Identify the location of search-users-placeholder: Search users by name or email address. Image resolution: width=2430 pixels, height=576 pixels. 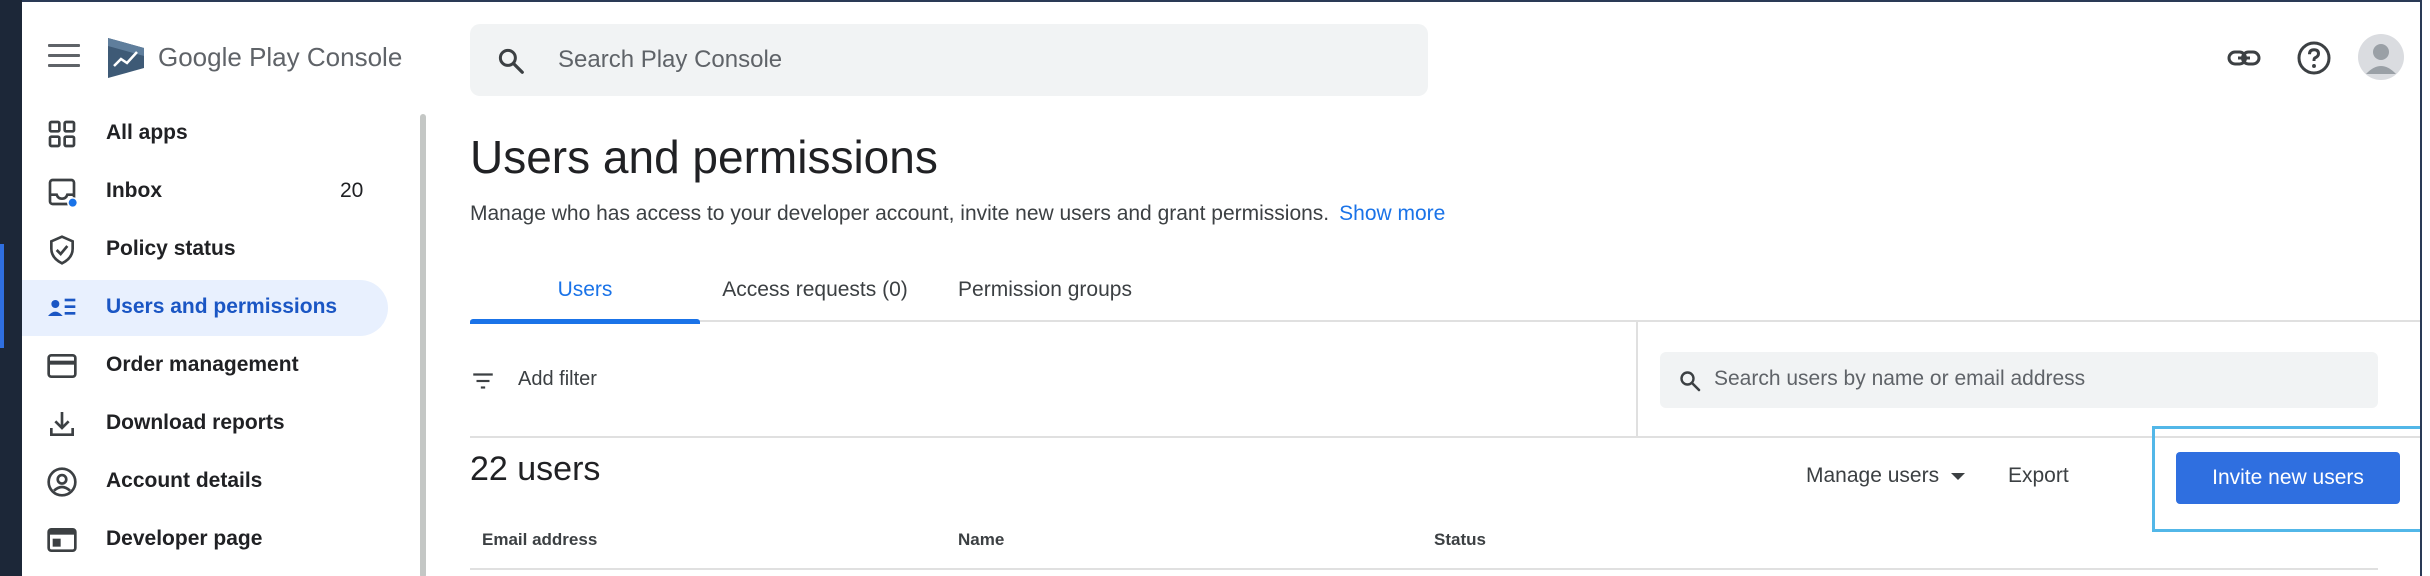
(1900, 378).